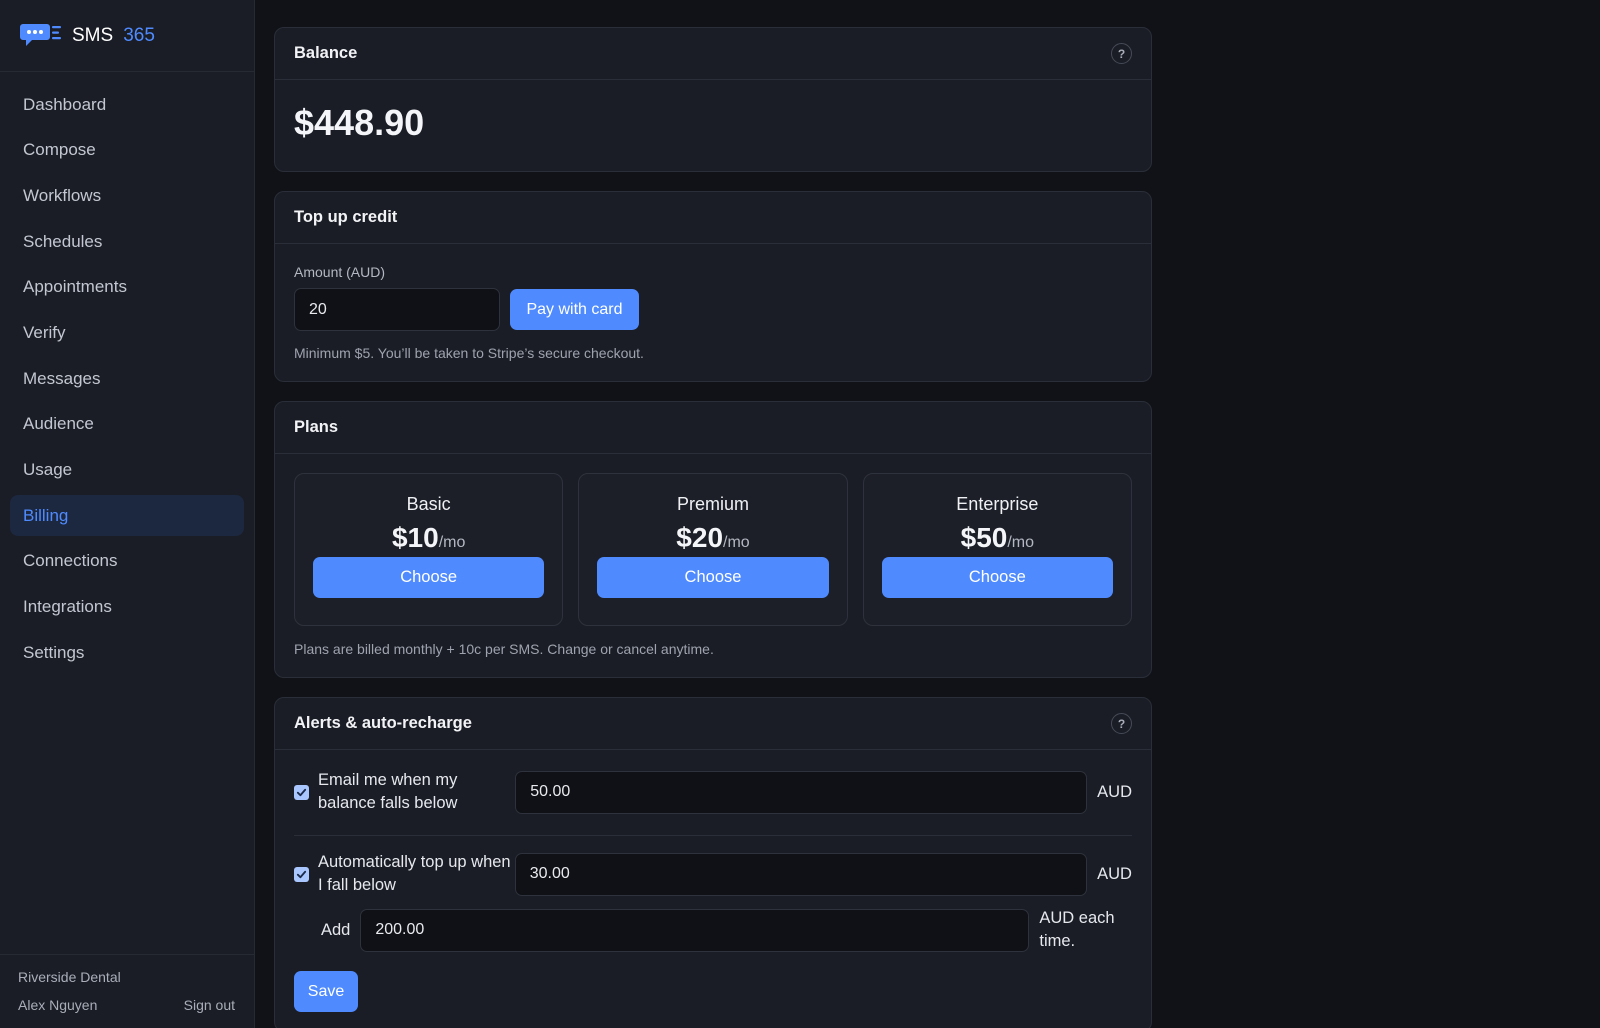 The image size is (1600, 1028). Describe the element at coordinates (801, 792) in the screenshot. I see `email-alert-threshold-input: 50.00` at that location.